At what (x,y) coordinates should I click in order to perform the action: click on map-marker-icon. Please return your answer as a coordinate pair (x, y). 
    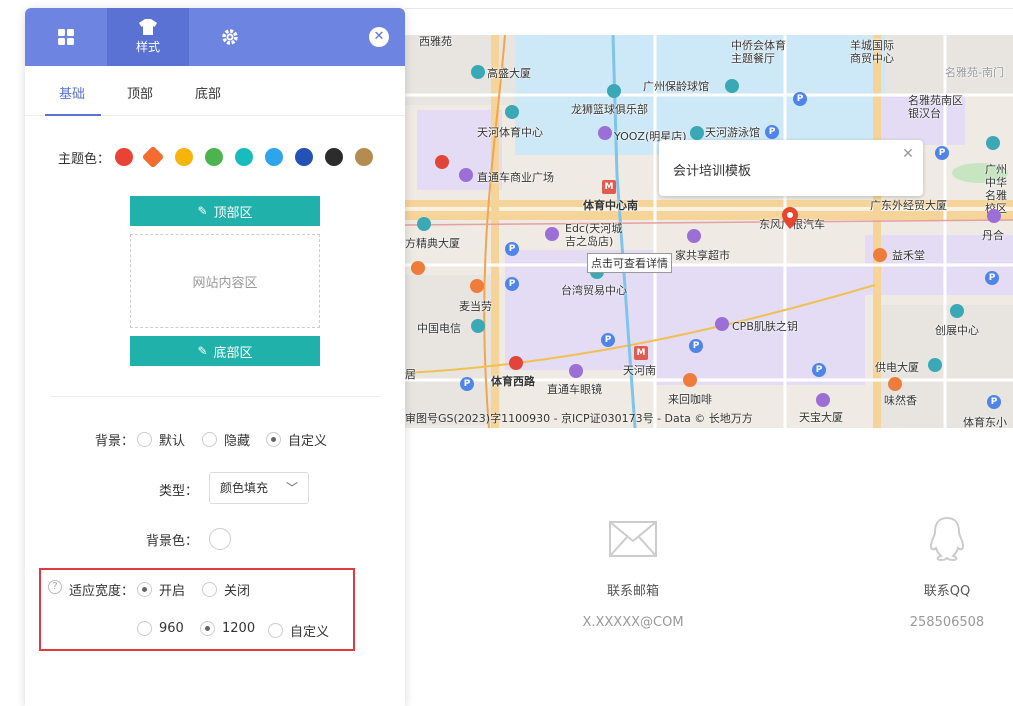
    Looking at the image, I should click on (790, 218).